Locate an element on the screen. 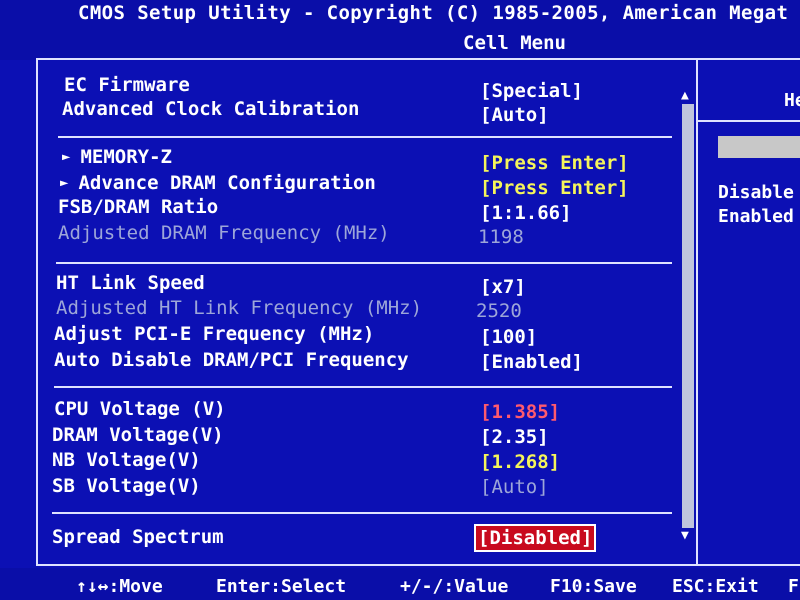 Image resolution: width=800 pixels, height=600 pixels. value-advance-dram-configuration: [Press Enter] is located at coordinates (554, 188).